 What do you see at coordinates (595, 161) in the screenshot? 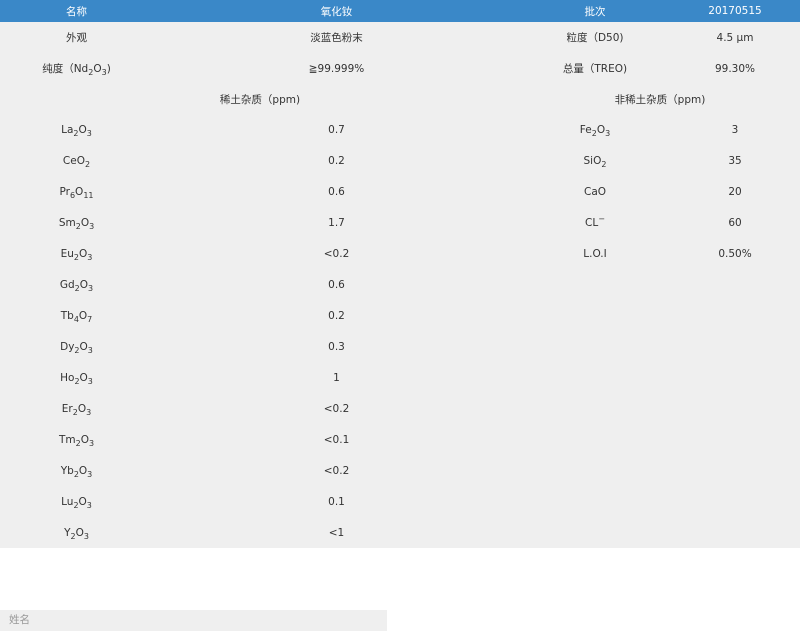
I see `nre-impurity-formula: SiO2` at bounding box center [595, 161].